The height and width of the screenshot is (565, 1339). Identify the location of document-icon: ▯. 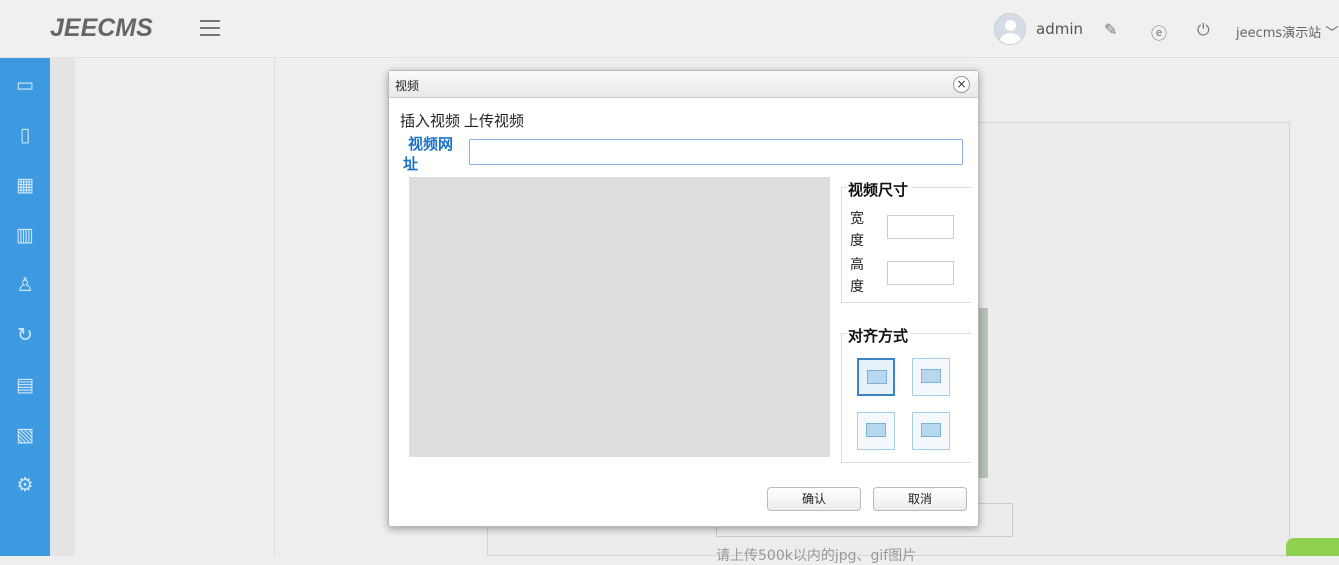
(25, 135).